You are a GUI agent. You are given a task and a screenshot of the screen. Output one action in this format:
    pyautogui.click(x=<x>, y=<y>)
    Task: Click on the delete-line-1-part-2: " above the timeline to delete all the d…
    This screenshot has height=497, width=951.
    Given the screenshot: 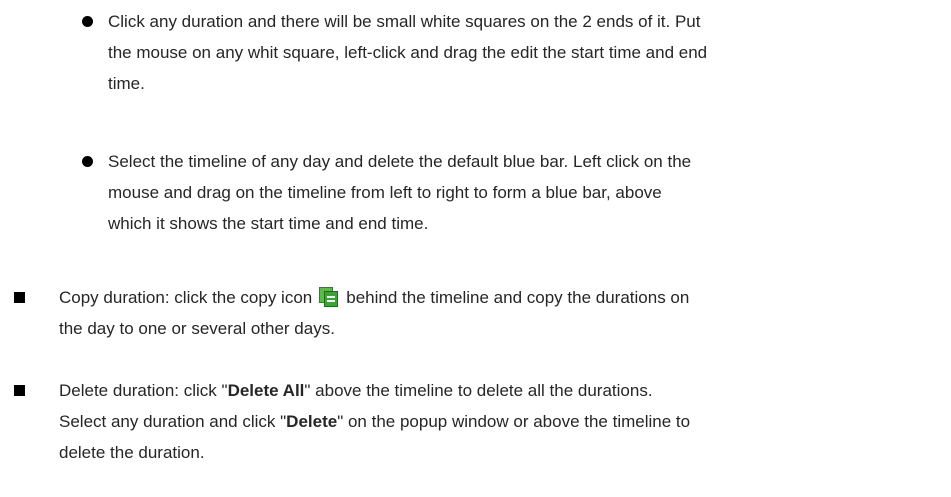 What is the action you would take?
    pyautogui.click(x=478, y=390)
    